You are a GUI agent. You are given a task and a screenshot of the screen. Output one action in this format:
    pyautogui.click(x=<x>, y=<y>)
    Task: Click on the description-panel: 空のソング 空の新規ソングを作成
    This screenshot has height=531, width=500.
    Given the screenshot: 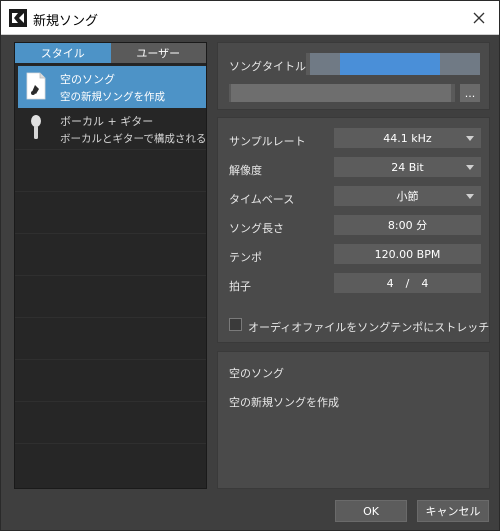 What is the action you would take?
    pyautogui.click(x=353, y=420)
    